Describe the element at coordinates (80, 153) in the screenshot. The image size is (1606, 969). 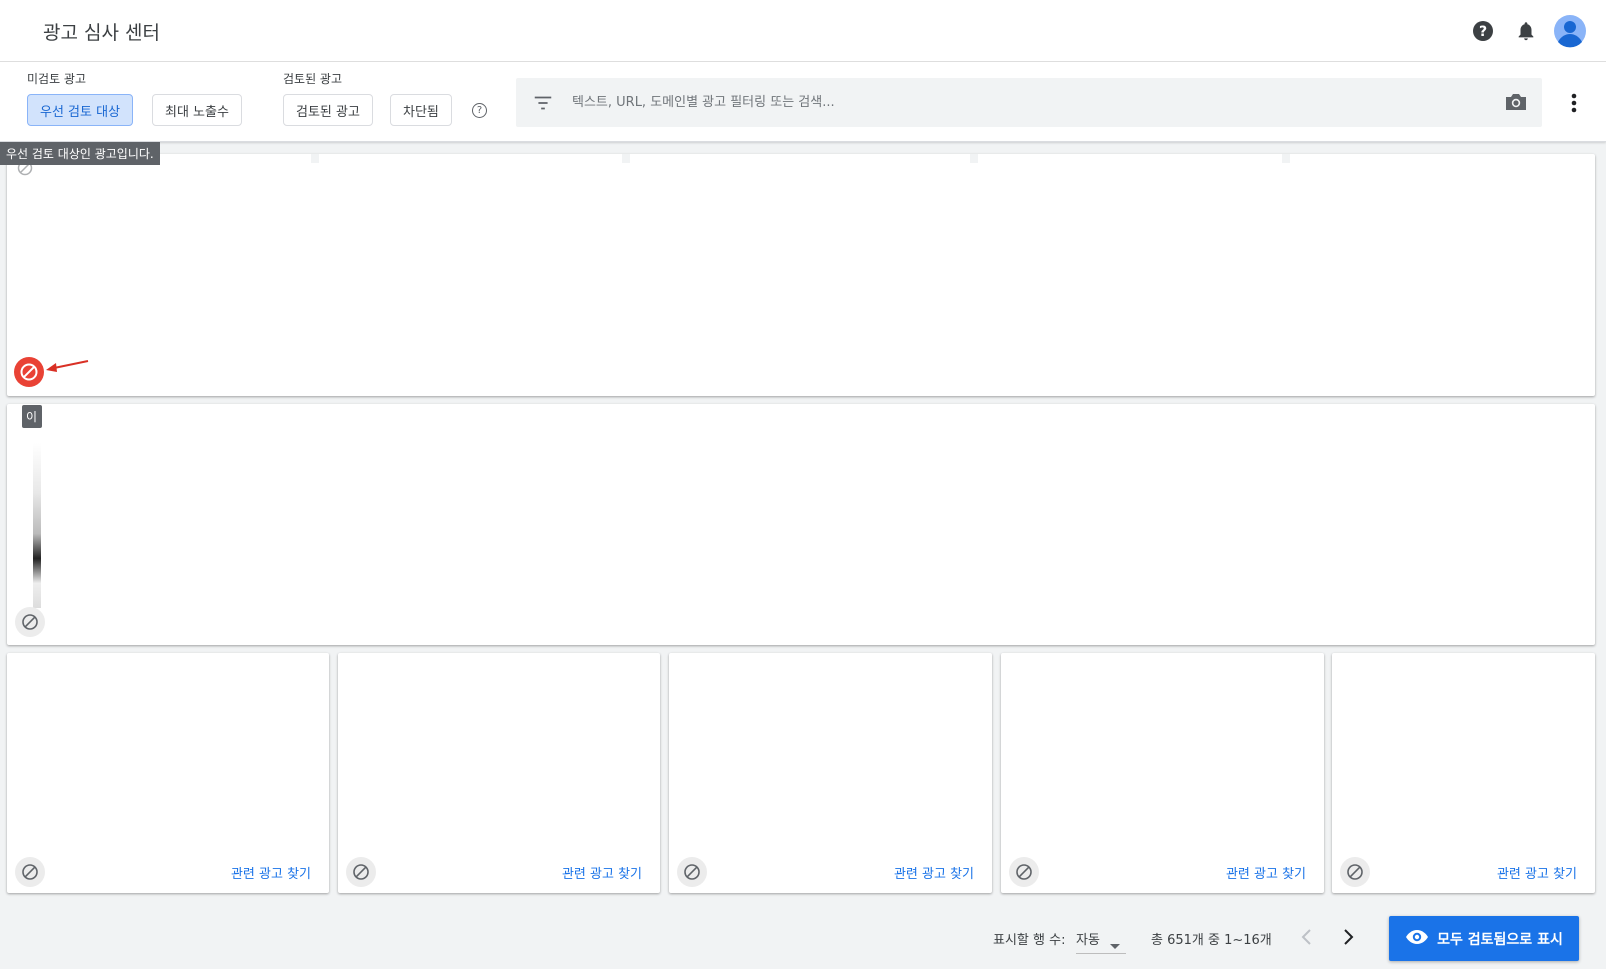
I see `tooltip-priority: 우선 검토 대상인 광고입니다.` at that location.